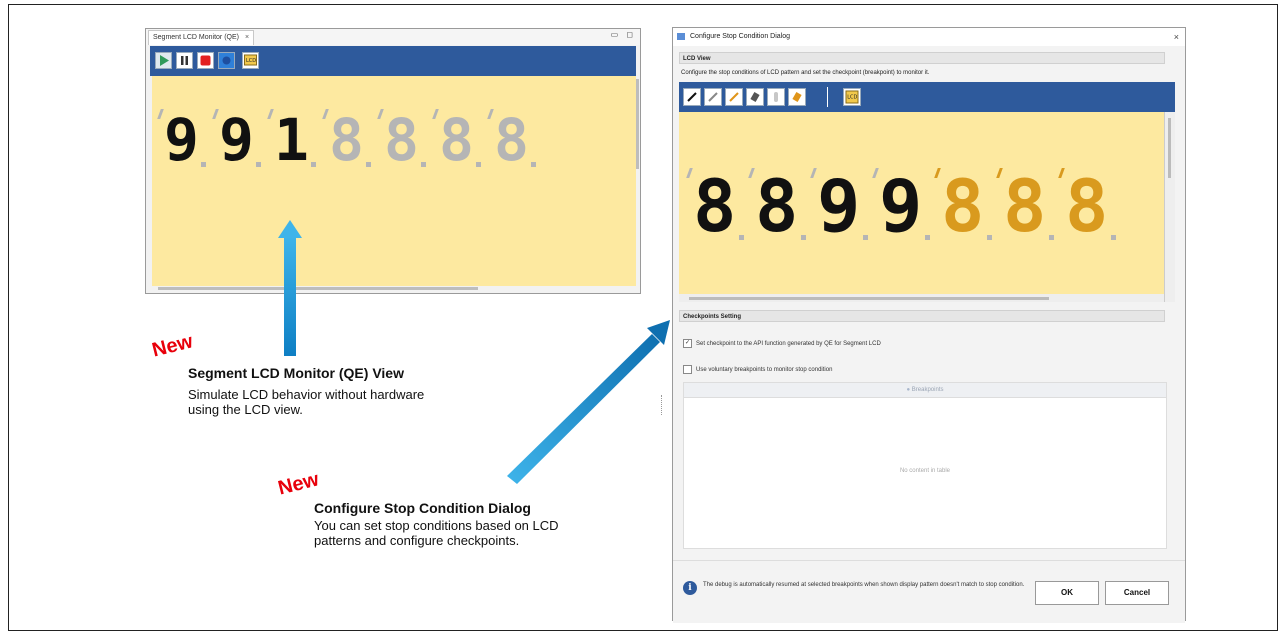 Image resolution: width=1287 pixels, height=635 pixels. I want to click on lcd-pattern-editor: 8899888, so click(921, 203).